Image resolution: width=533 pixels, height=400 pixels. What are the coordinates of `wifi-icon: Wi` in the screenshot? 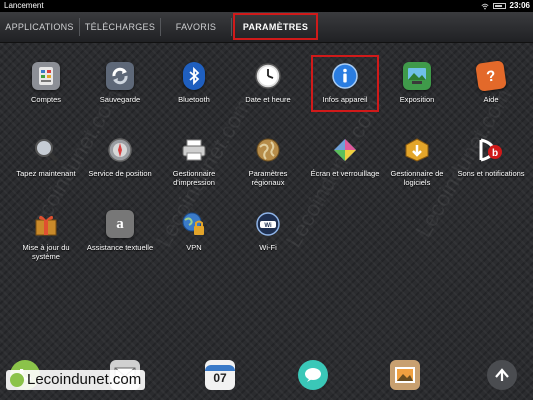 It's located at (268, 224).